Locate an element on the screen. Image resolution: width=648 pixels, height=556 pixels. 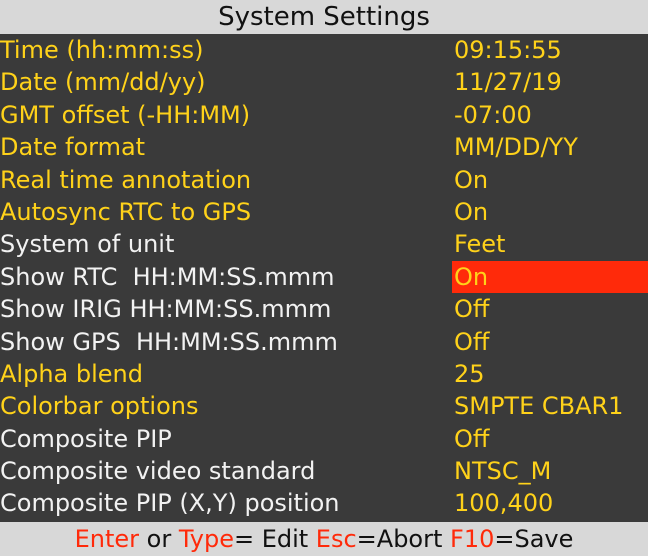
settings-row: Date (mm/dd/yy) 11/27/19 is located at coordinates (324, 82).